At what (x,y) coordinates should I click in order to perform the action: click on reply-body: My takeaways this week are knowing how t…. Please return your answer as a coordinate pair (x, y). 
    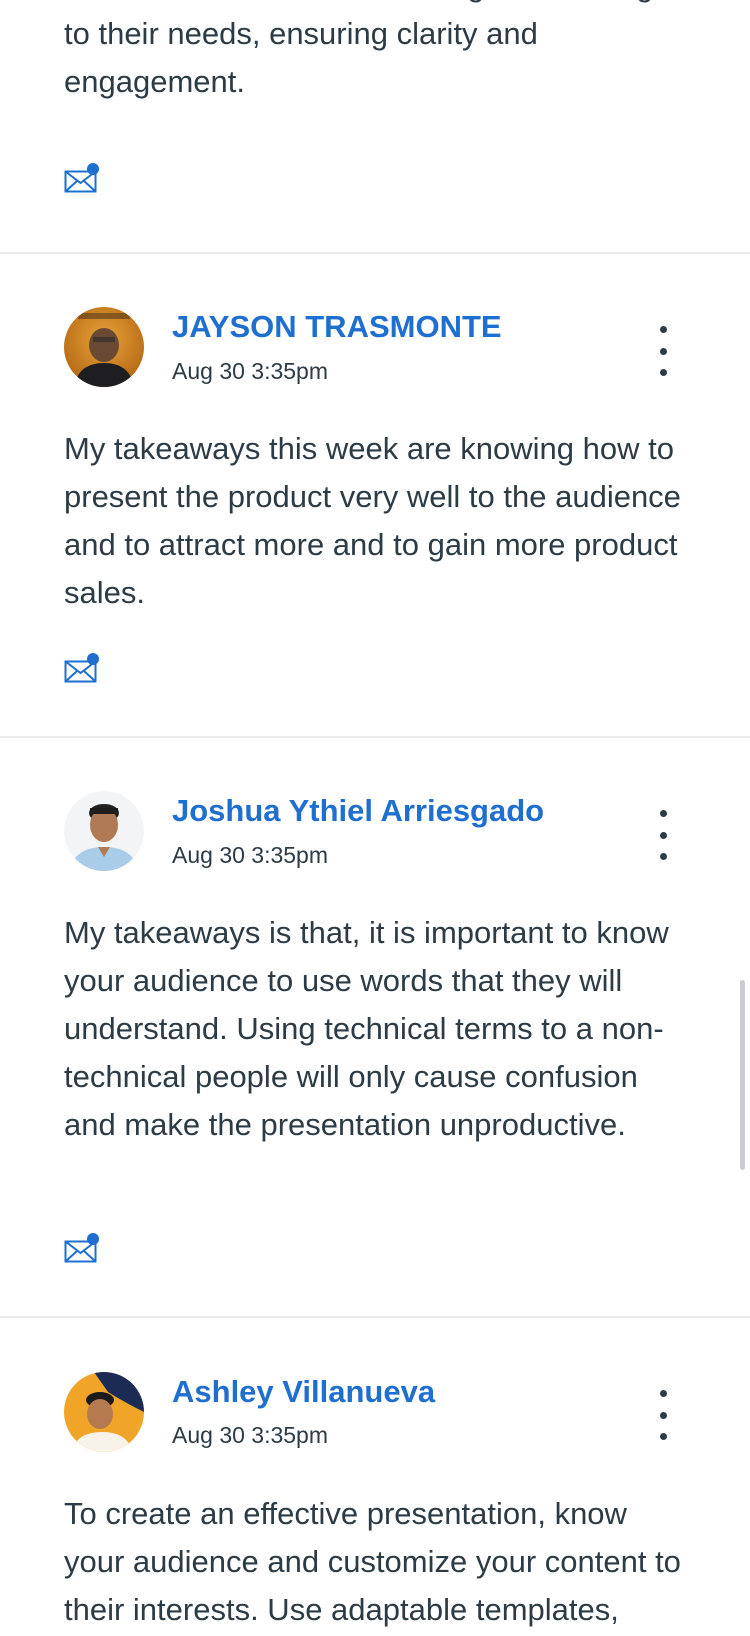
    Looking at the image, I should click on (372, 520).